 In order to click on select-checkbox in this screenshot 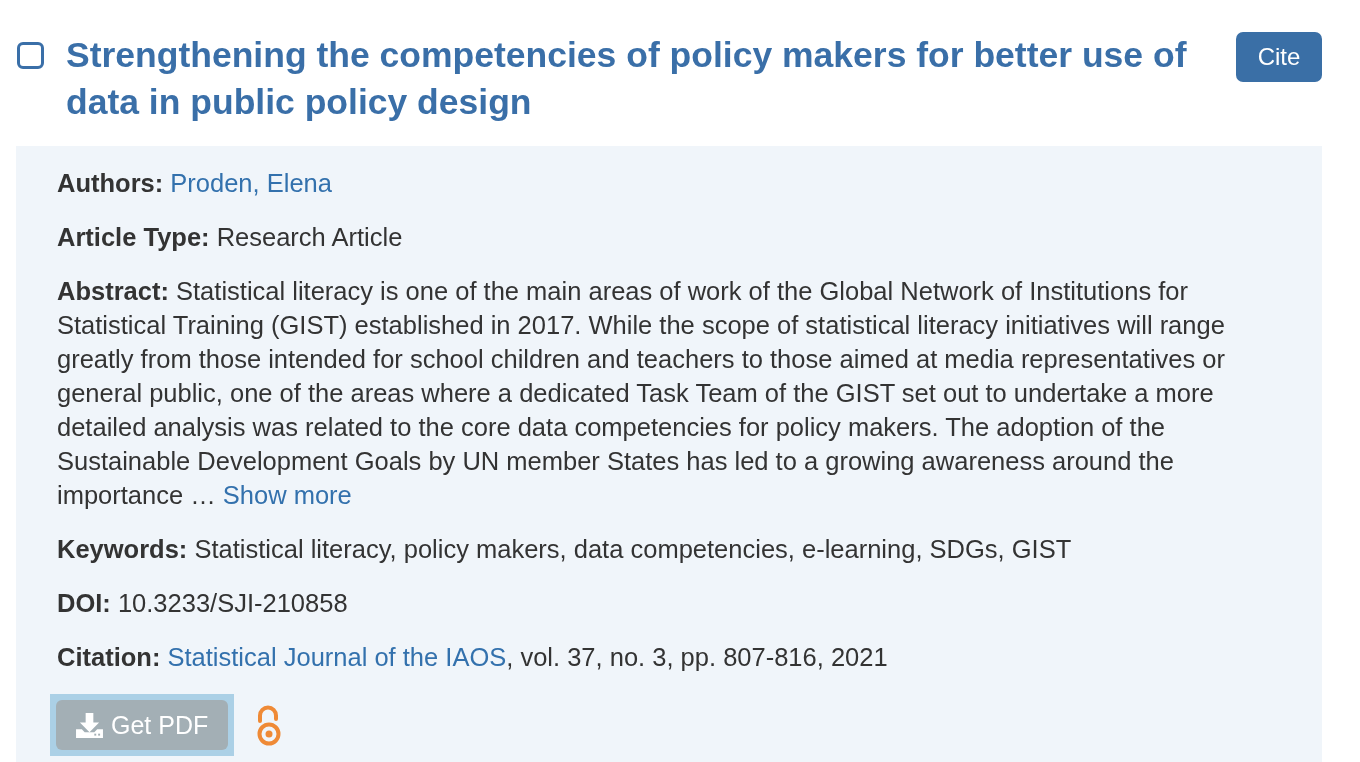, I will do `click(30, 55)`.